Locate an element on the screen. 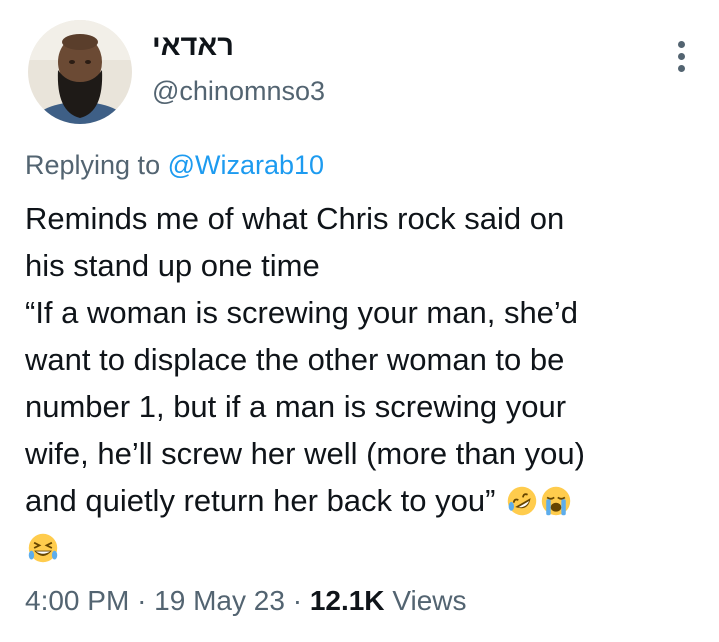  tweet-meta: 4:00 PM · 19 May 23 · 12.1K Views is located at coordinates (246, 601).